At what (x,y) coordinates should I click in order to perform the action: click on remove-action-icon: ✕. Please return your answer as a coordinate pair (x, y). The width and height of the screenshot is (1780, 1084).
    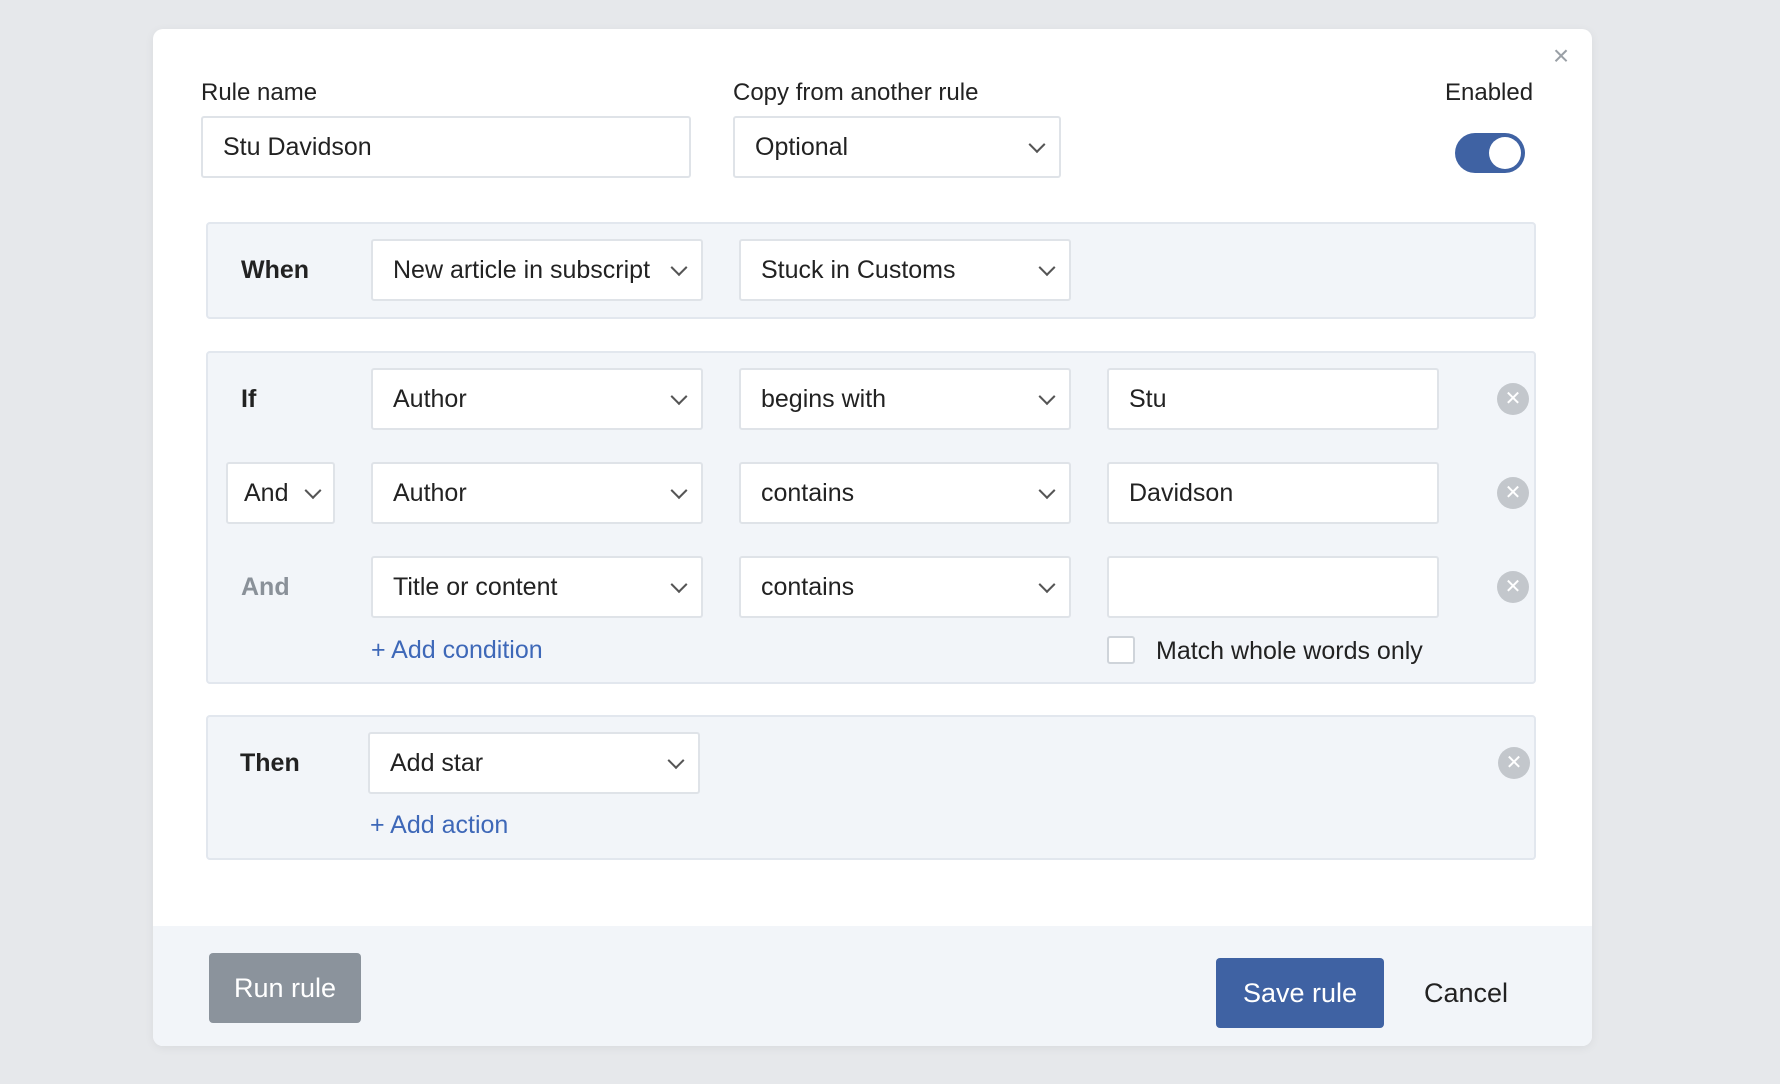
    Looking at the image, I should click on (1514, 763).